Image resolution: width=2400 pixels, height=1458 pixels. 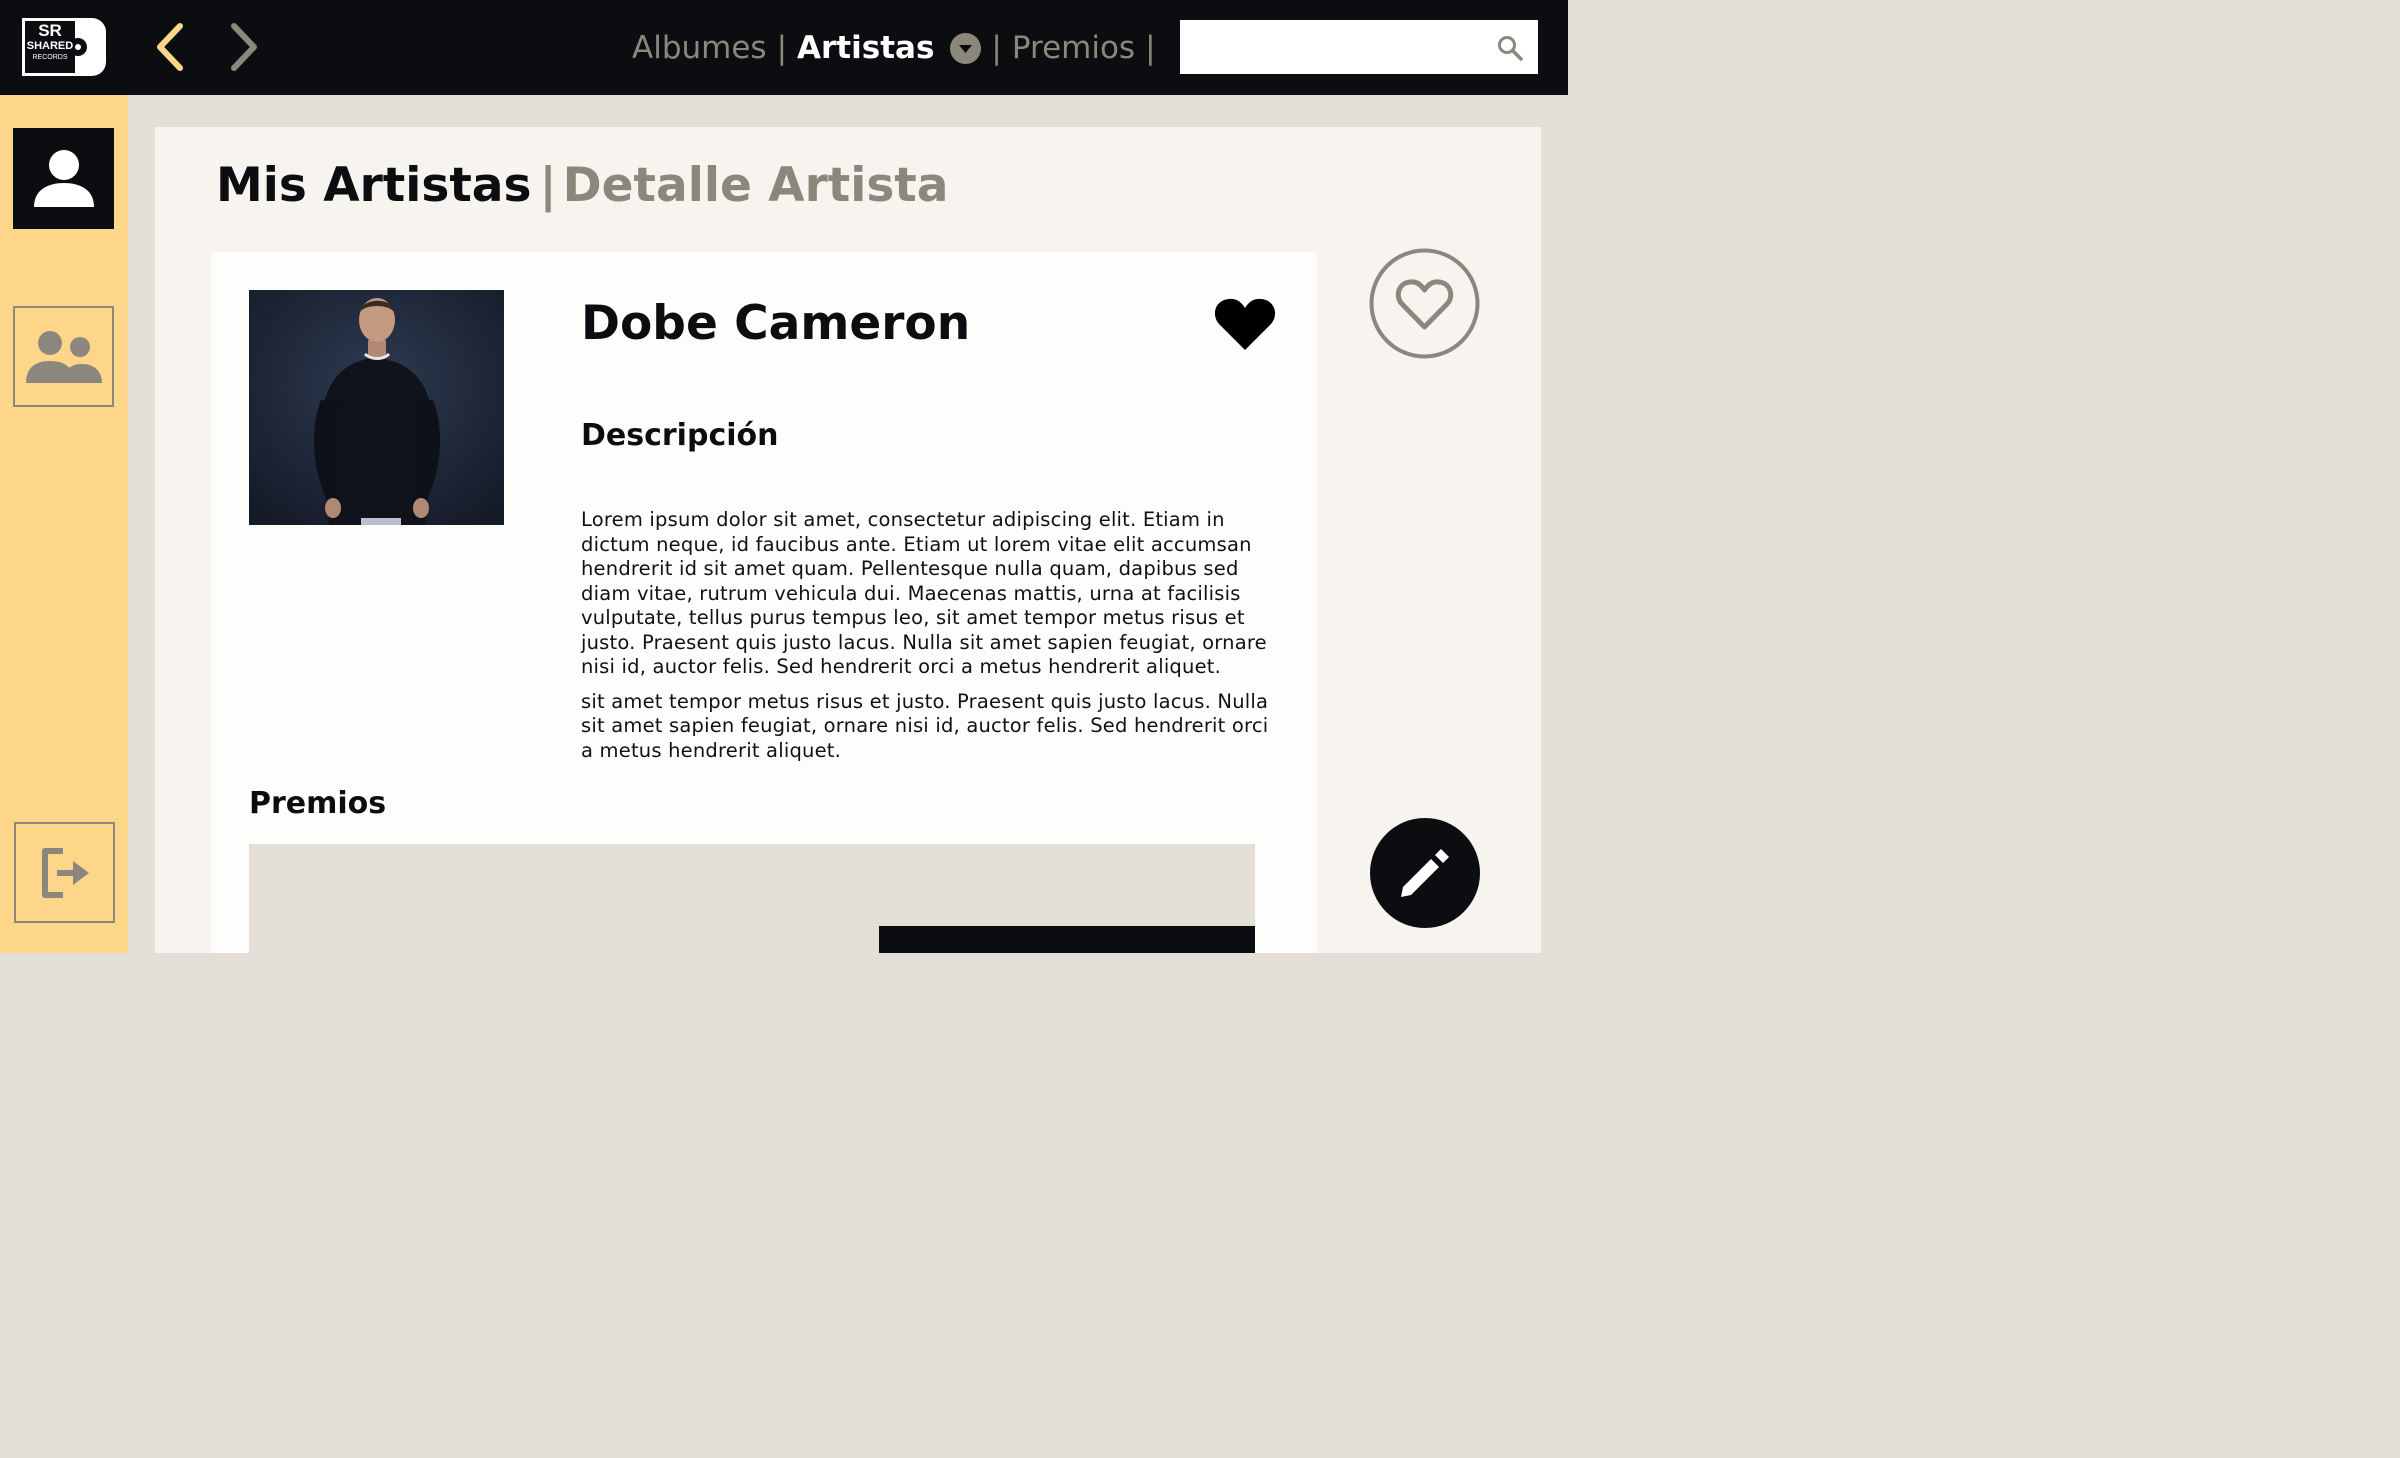 I want to click on back-arrow-icon, so click(x=170, y=47).